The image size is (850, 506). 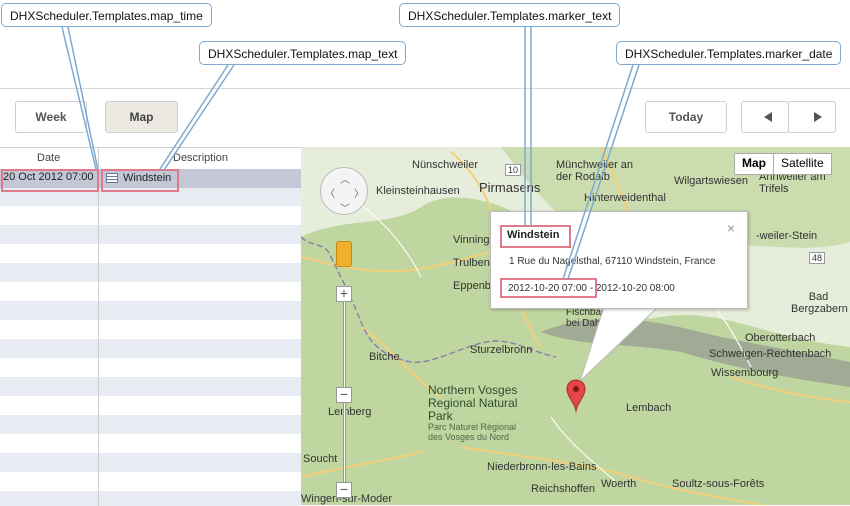 I want to click on popup-end-date: - 2012-10-20 08:00, so click(x=630, y=288).